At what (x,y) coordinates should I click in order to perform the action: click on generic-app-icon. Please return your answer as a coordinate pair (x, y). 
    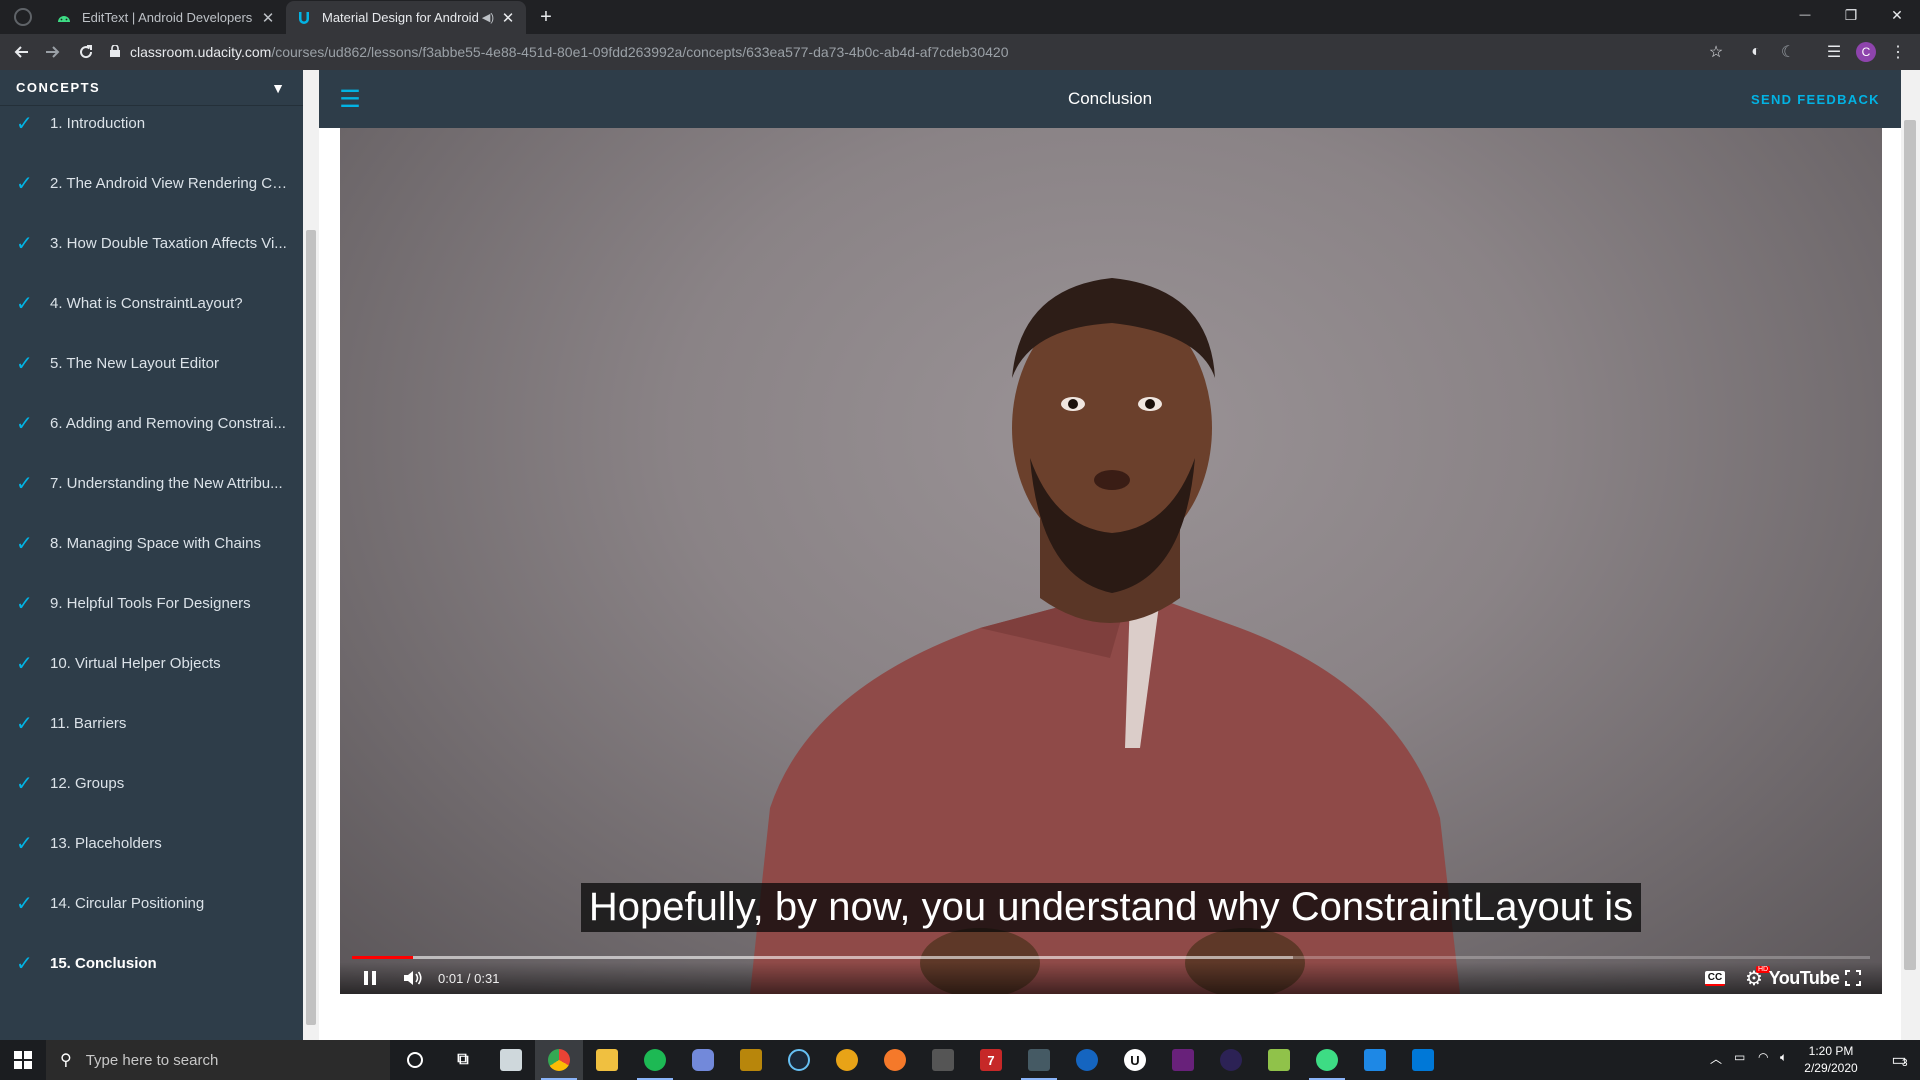
    Looking at the image, I should click on (943, 1060).